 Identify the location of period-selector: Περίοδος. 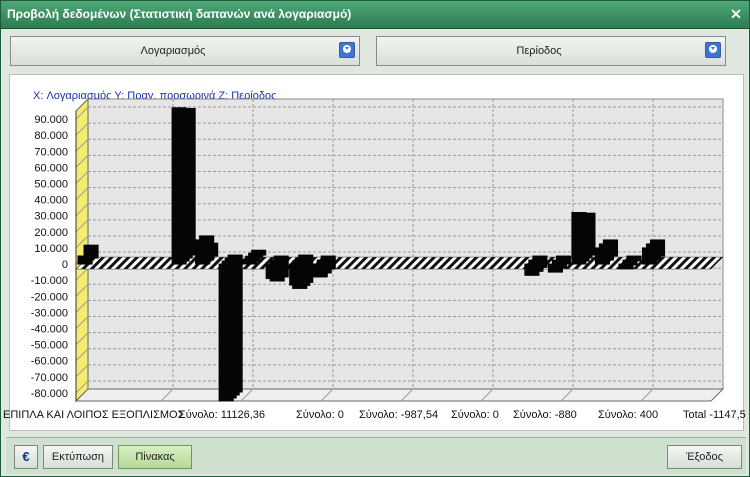
(551, 51).